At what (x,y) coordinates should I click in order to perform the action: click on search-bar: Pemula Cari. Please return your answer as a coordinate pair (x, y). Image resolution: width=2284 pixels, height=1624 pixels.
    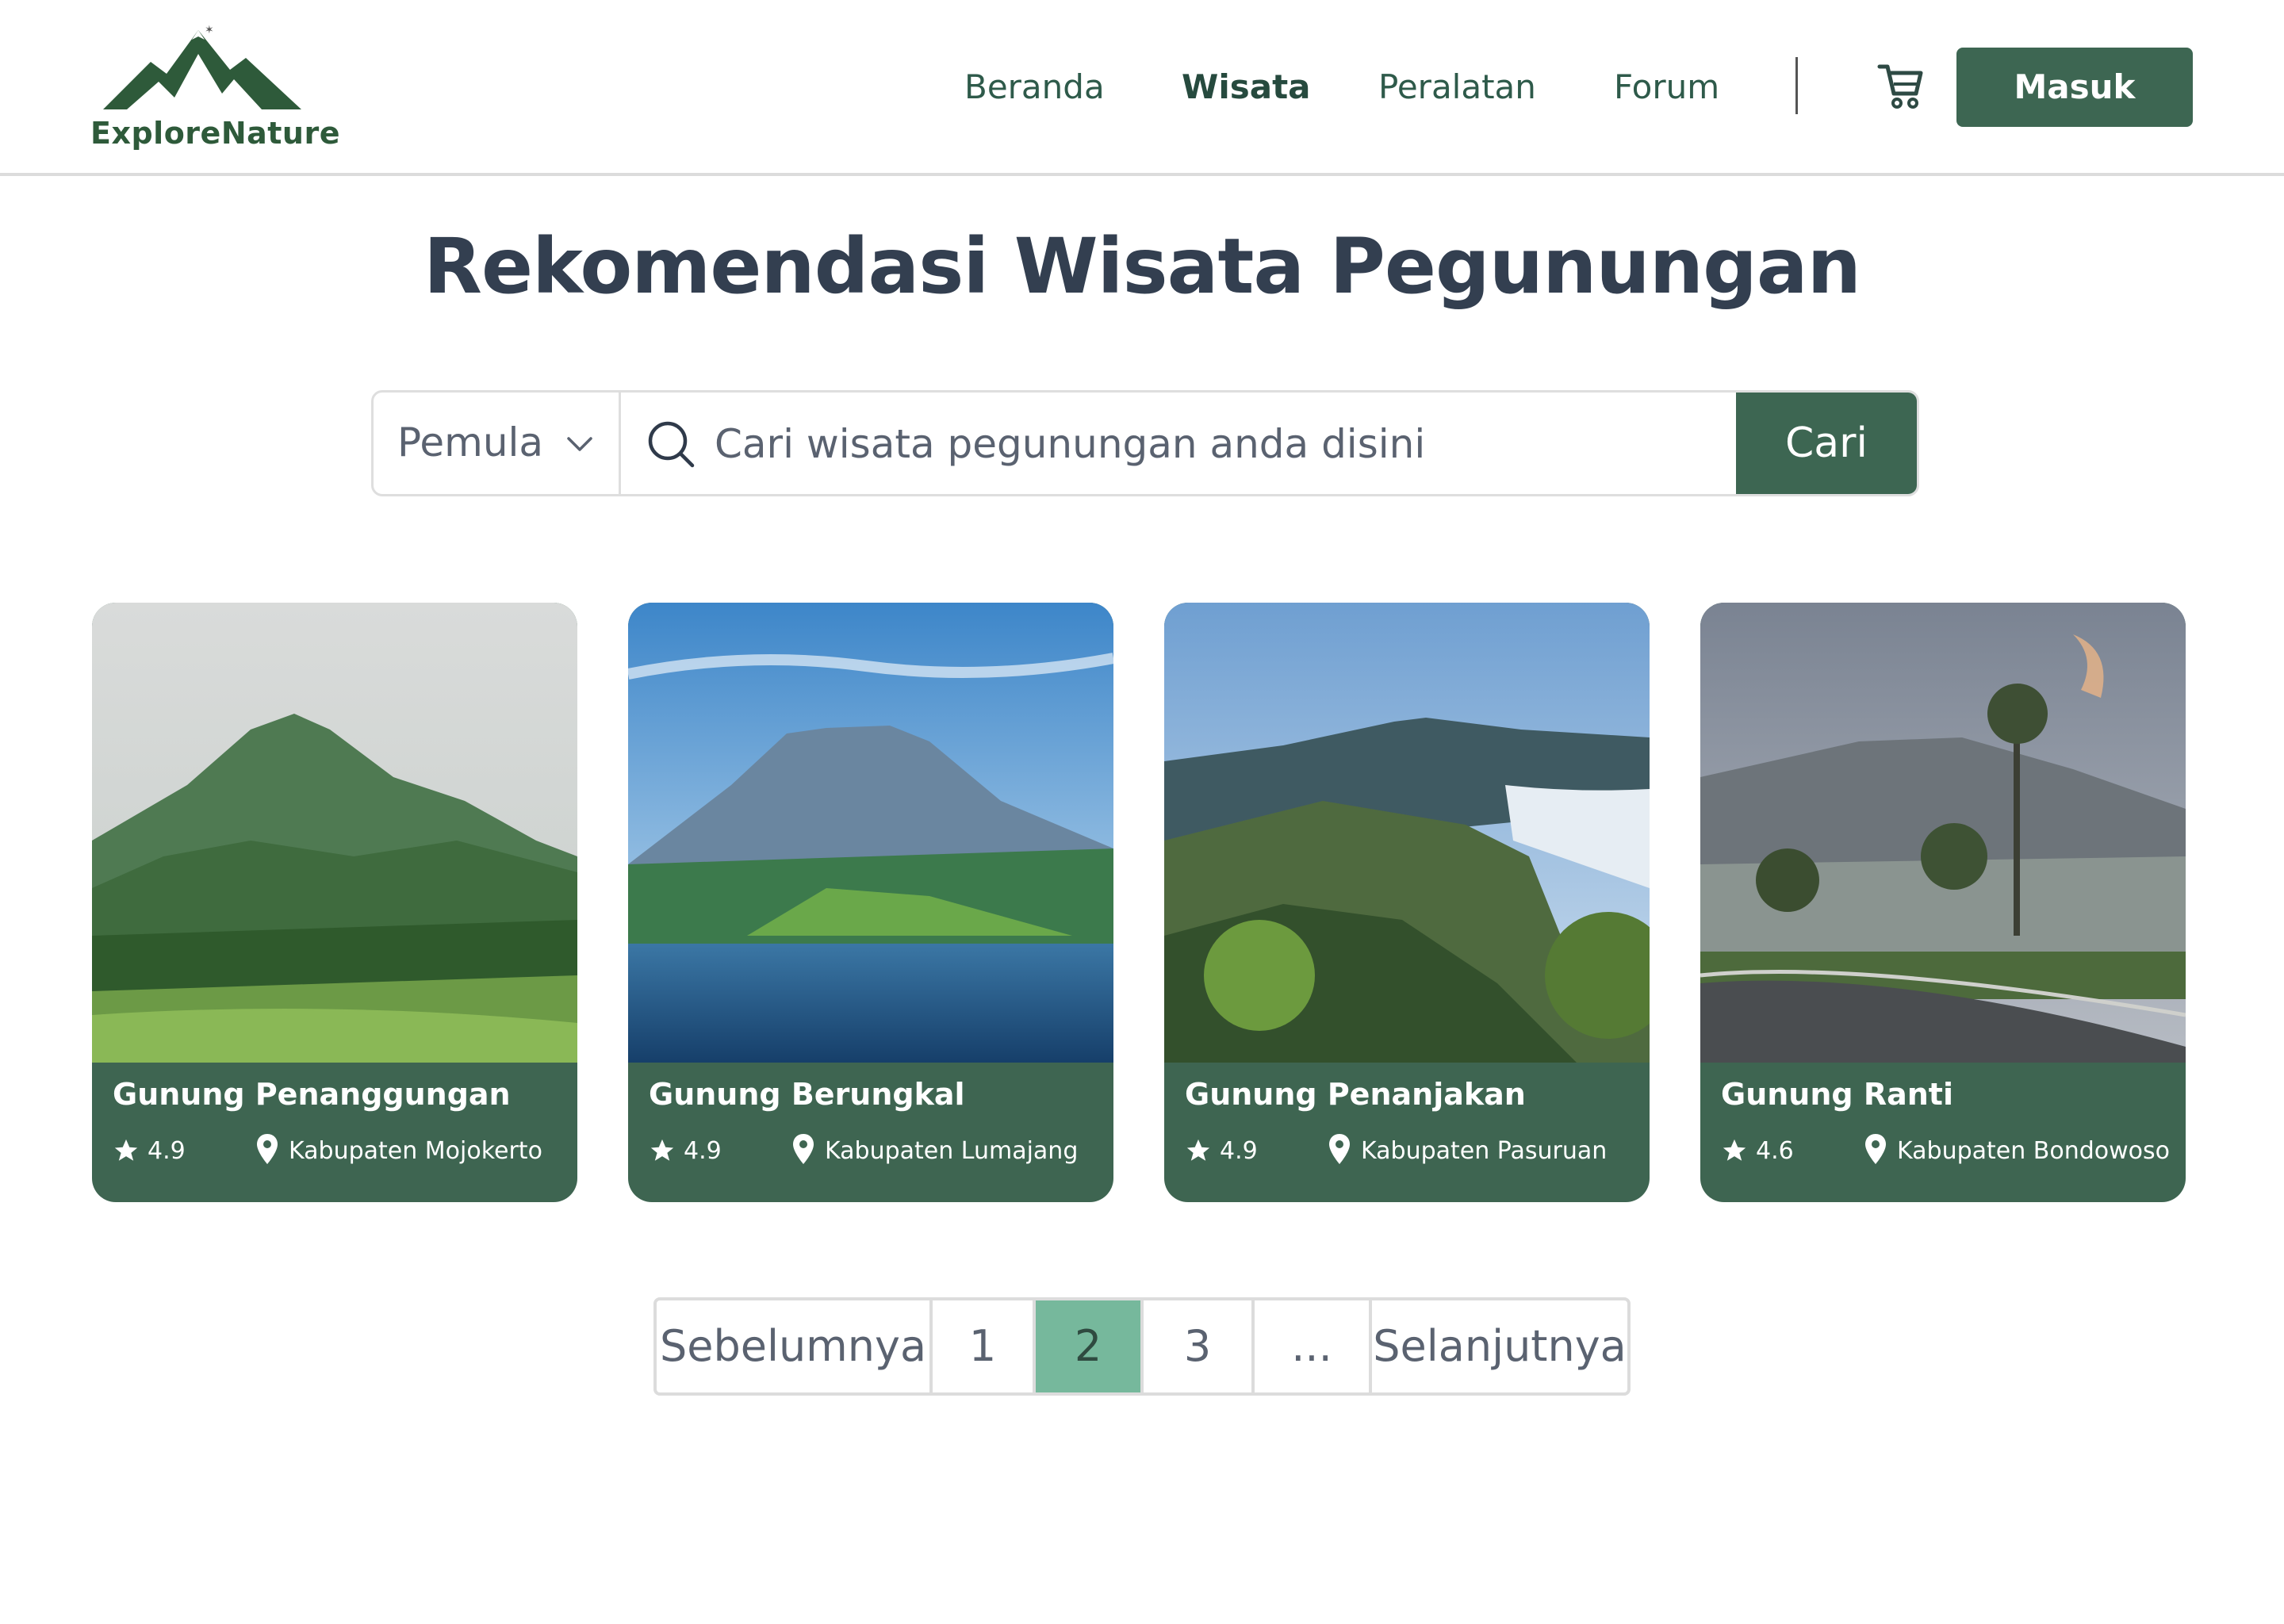
    Looking at the image, I should click on (1145, 443).